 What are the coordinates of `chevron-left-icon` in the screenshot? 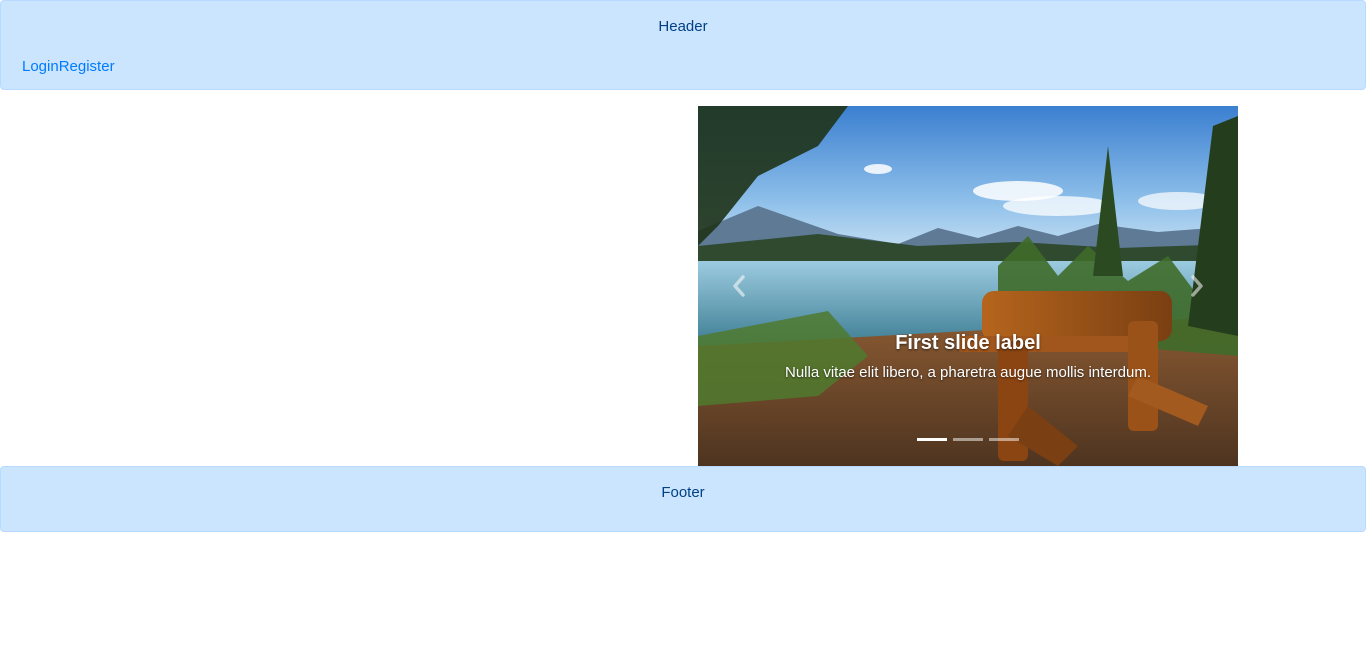 It's located at (739, 286).